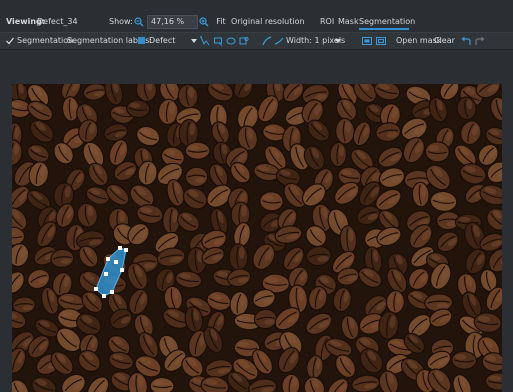 This screenshot has width=513, height=392. Describe the element at coordinates (348, 21) in the screenshot. I see `tab-mask: Mask` at that location.